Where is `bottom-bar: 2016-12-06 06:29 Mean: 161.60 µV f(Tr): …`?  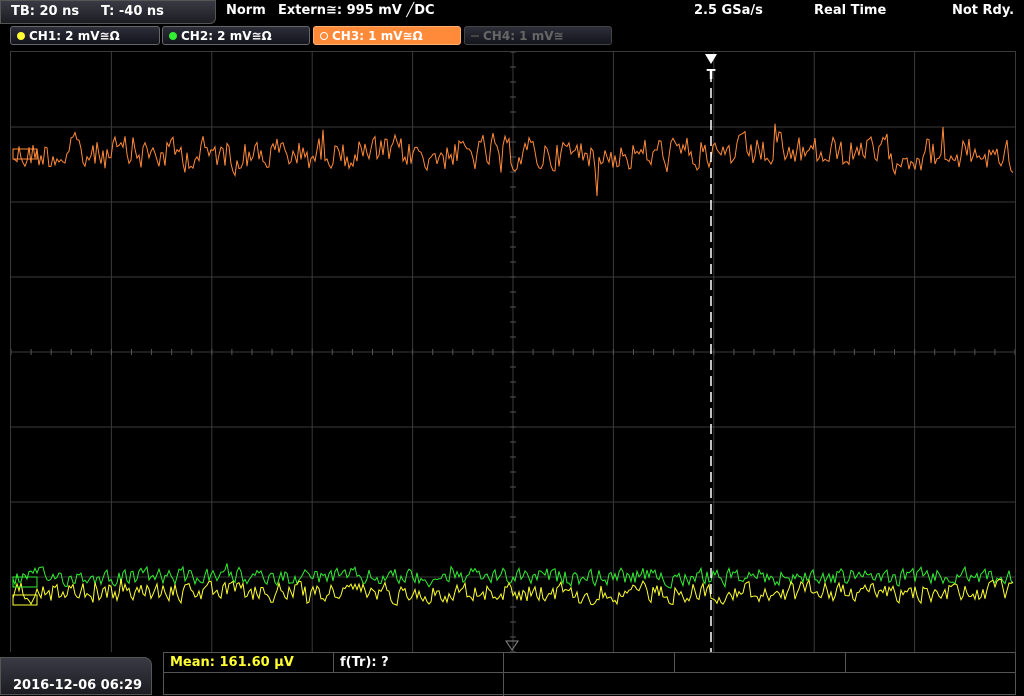 bottom-bar: 2016-12-06 06:29 Mean: 161.60 µV f(Tr): … is located at coordinates (512, 674).